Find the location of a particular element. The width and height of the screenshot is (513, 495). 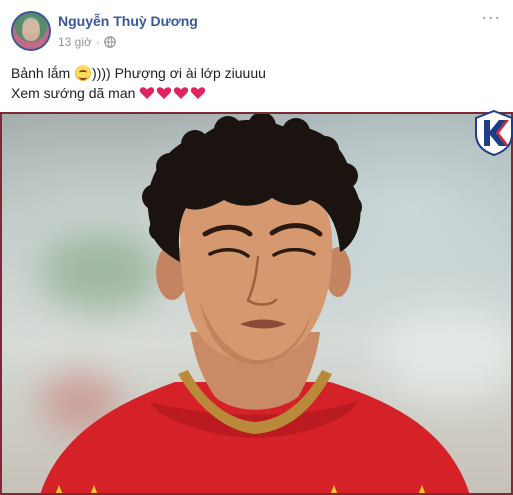

author-avatar is located at coordinates (31, 31).